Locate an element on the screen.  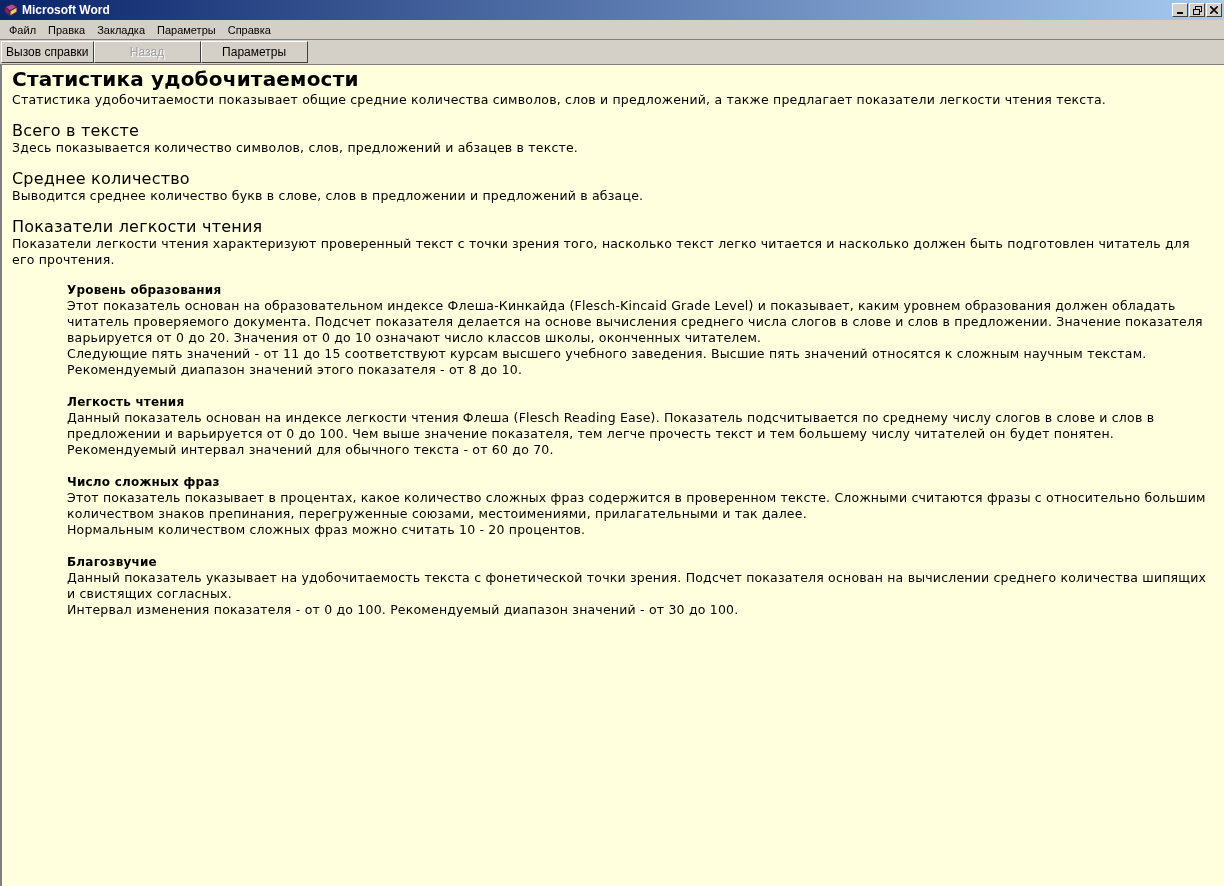
paragraph: Этот показатель основан на образовательном индексе Флеша-Кинкайда (Flesch-Kincaid Grade Level) и показывает, каким уровнем образования должен обладать читатель проверяемого документа. Подсчет показателя делается на основе вычисления среднего числа слогов в слове и слов в предложении. Значение показателя варьируется от 0 до 20. Значения от 0 до 10 означают число классов школы, оконченных читателем. is located at coordinates (635, 322).